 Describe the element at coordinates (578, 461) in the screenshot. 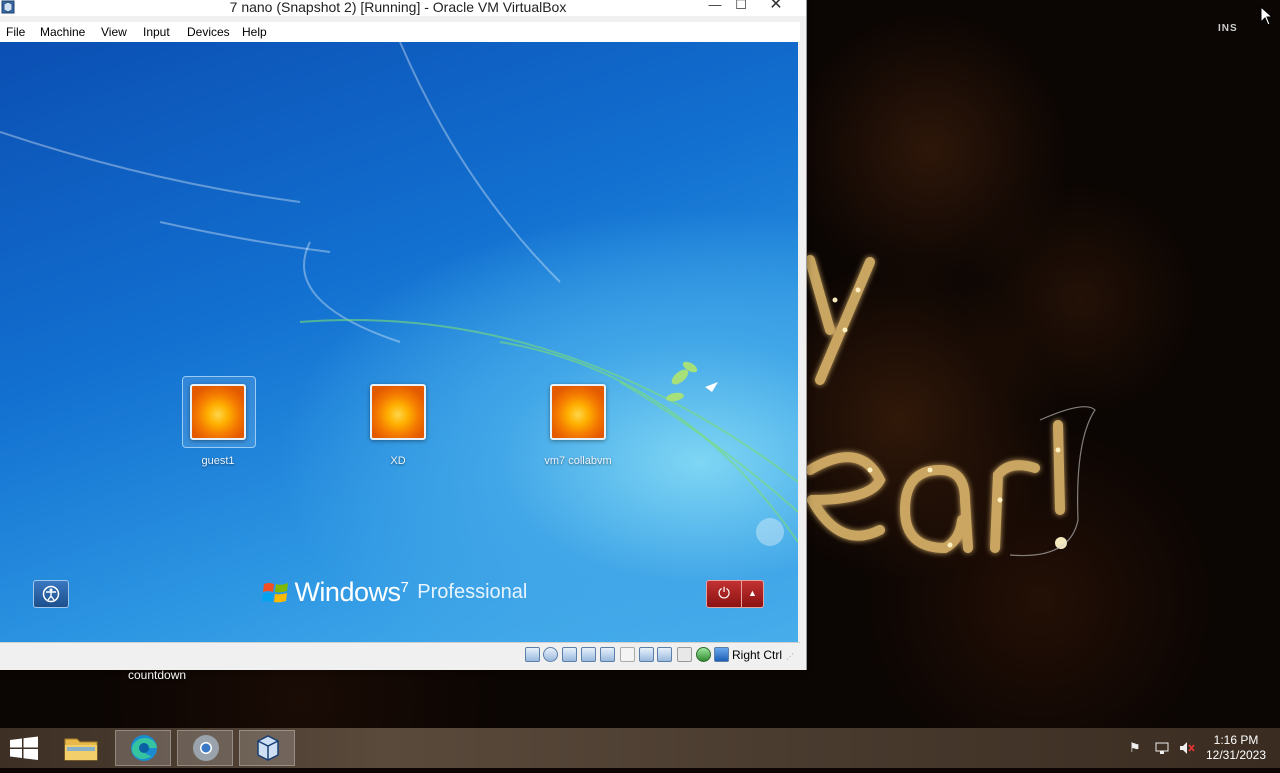

I see `user-name: vm7 collabvm` at that location.